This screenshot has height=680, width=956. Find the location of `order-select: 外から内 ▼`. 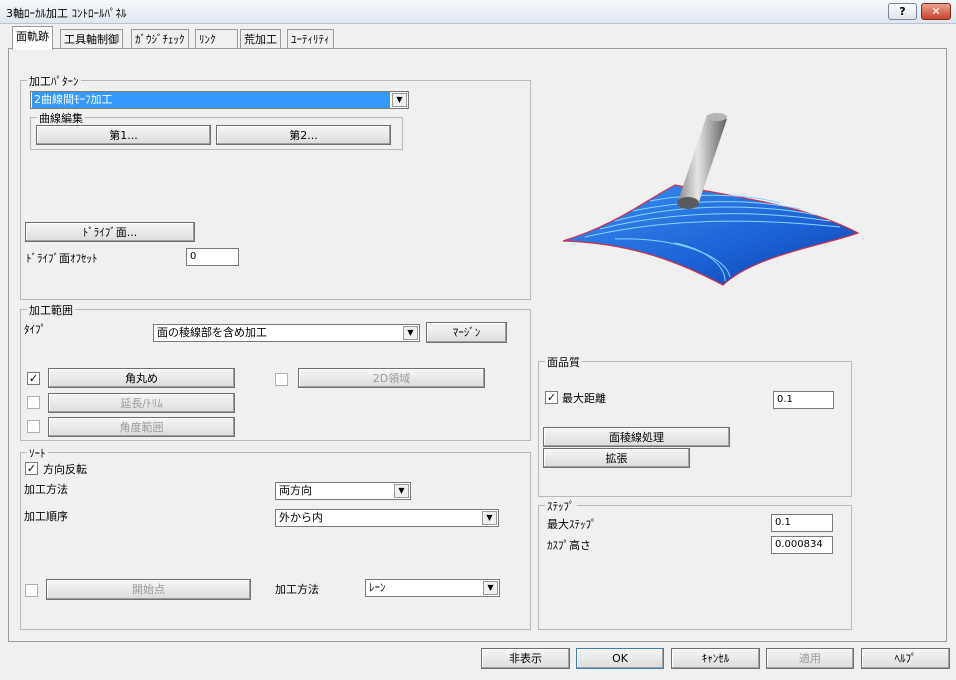

order-select: 外から内 ▼ is located at coordinates (387, 518).